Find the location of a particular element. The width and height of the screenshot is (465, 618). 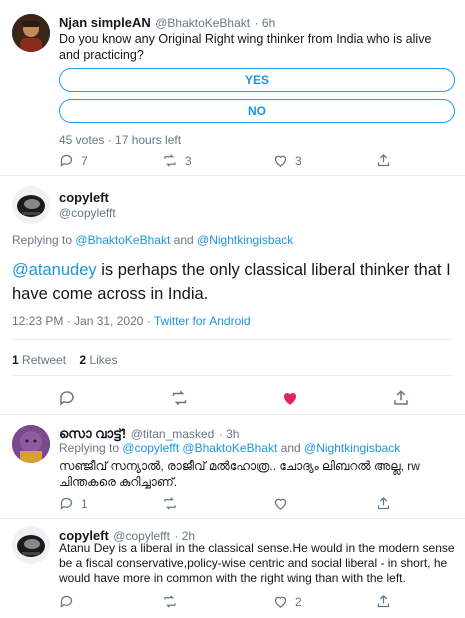

tweet-time: 3h is located at coordinates (232, 434).